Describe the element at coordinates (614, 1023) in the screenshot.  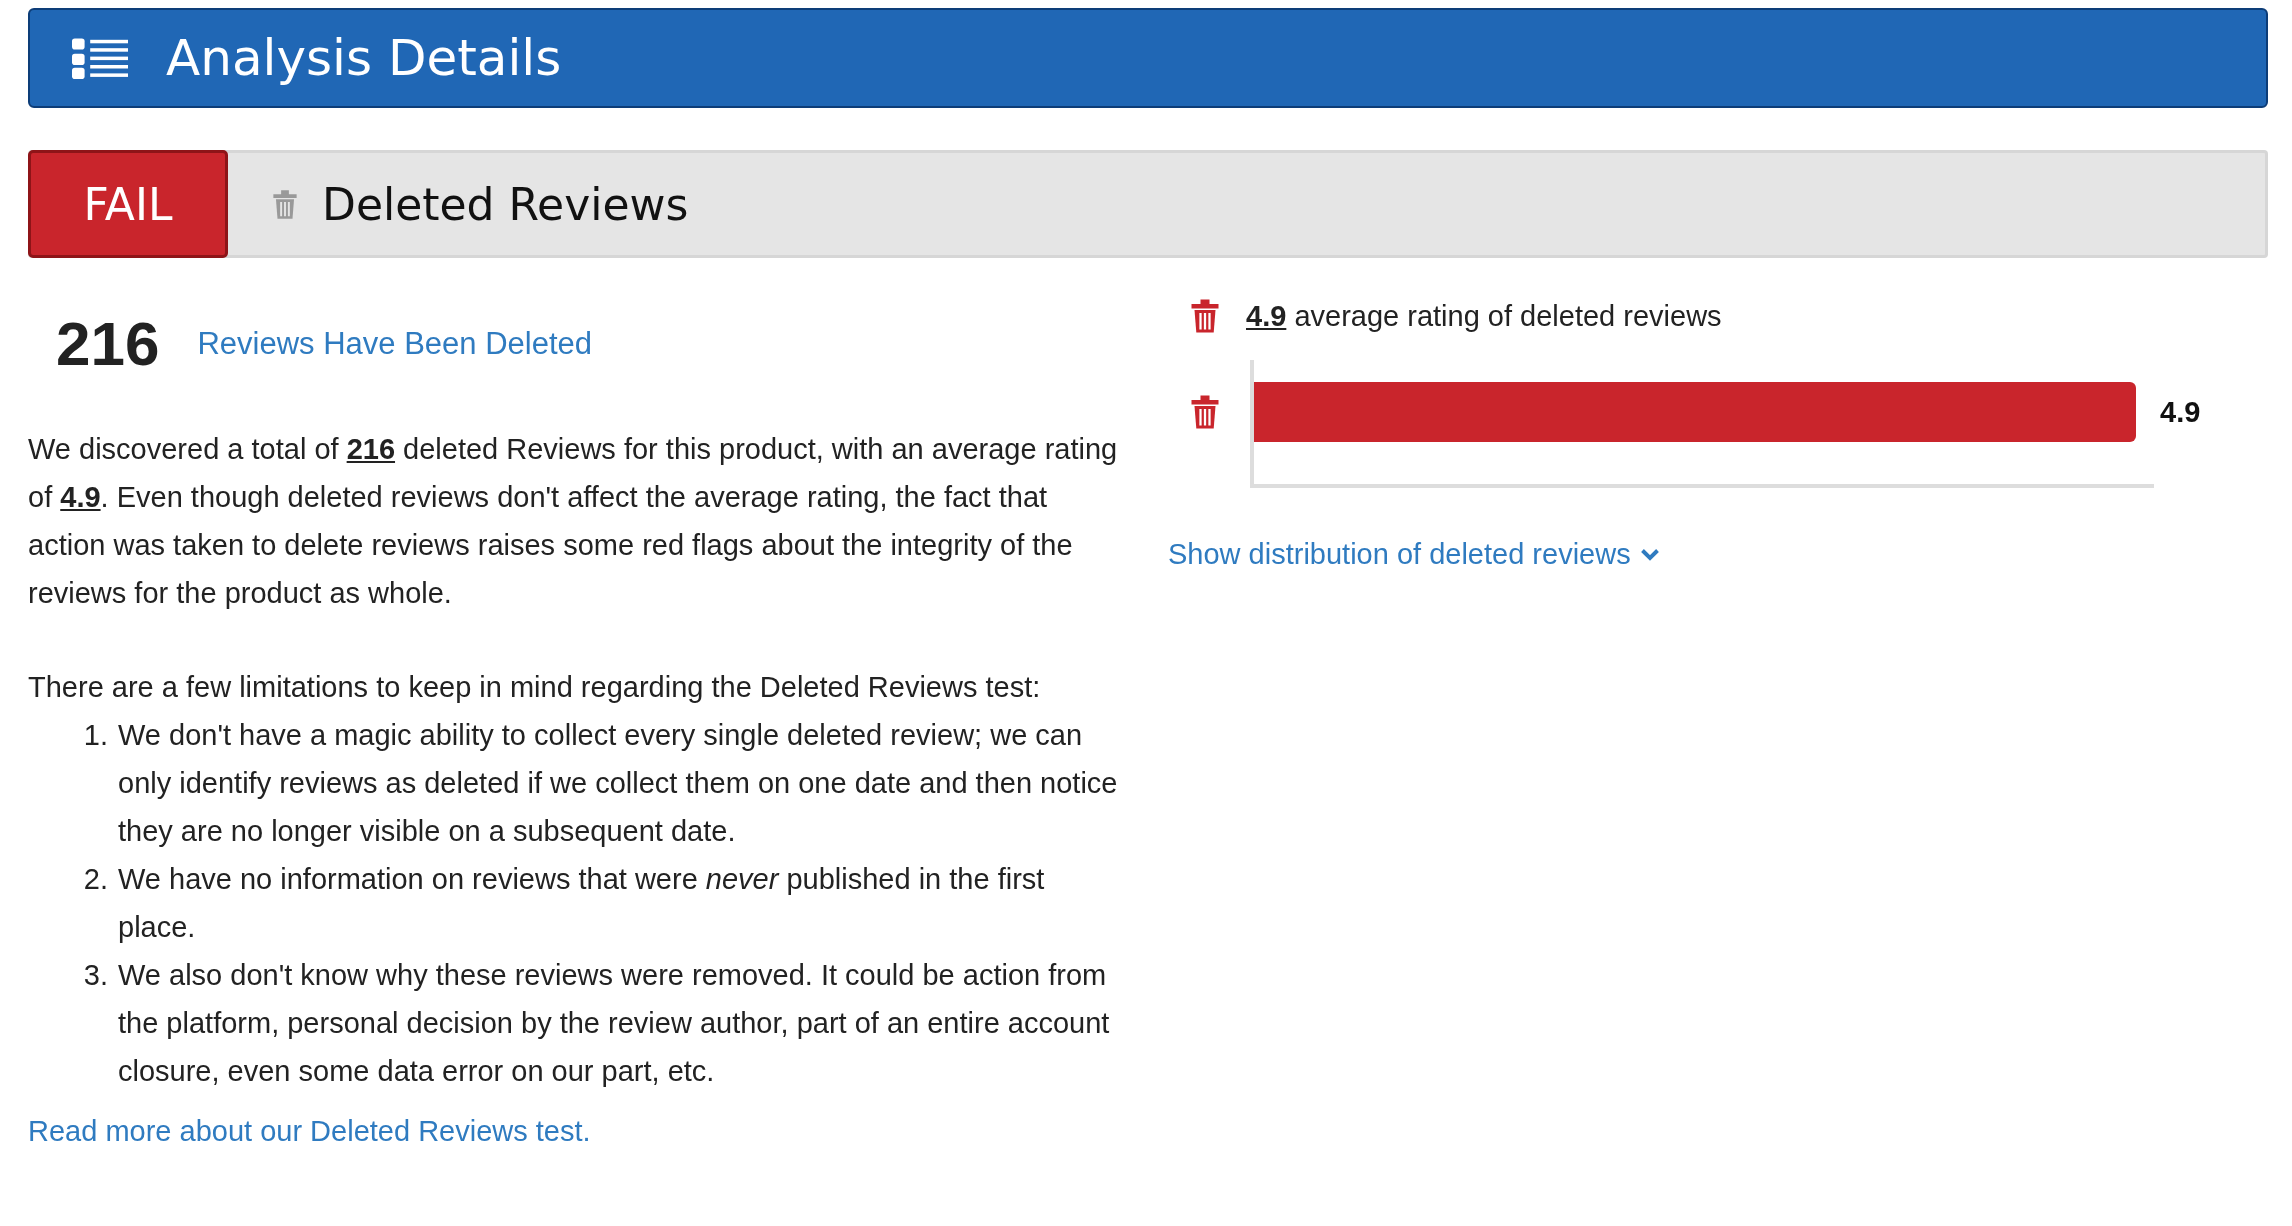
I see `limitation-text: We also don't know why these reviews were removed. It could be action from the platform, personal decision by the review author, part of an entire account closure, even some data error on our part, etc.` at that location.